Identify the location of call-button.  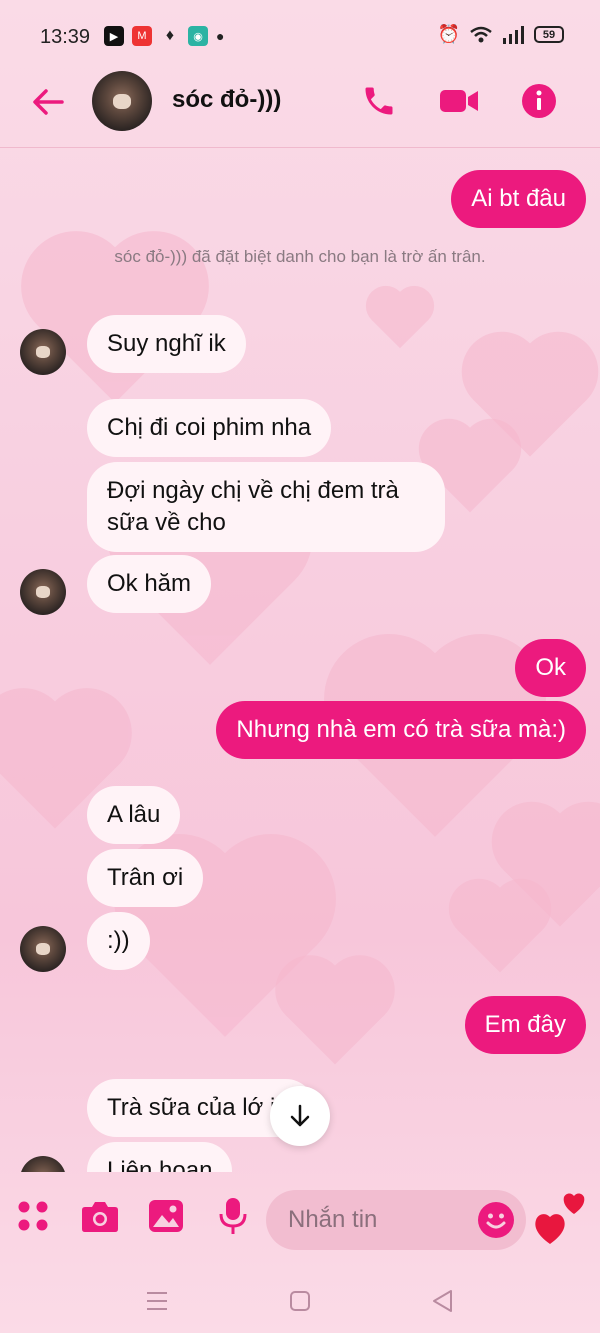
(379, 101).